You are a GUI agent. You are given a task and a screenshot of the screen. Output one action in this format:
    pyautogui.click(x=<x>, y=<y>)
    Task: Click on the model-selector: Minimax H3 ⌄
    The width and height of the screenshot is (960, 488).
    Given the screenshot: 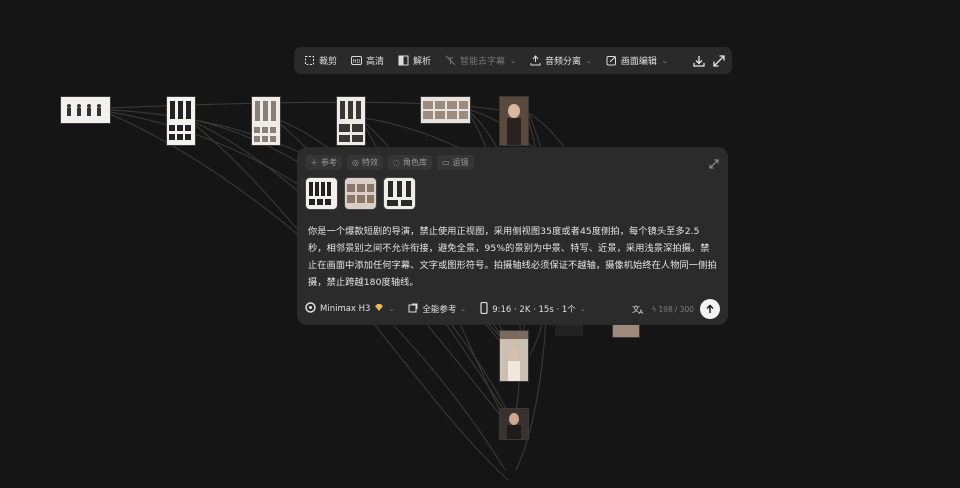 What is the action you would take?
    pyautogui.click(x=349, y=309)
    